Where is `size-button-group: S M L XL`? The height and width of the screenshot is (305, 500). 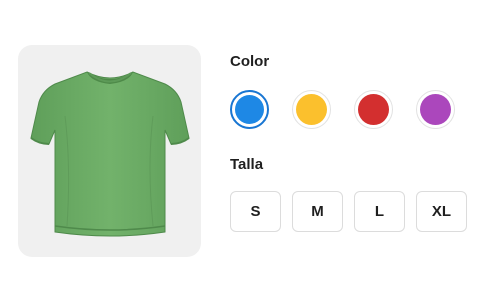
size-button-group: S M L XL is located at coordinates (355, 211).